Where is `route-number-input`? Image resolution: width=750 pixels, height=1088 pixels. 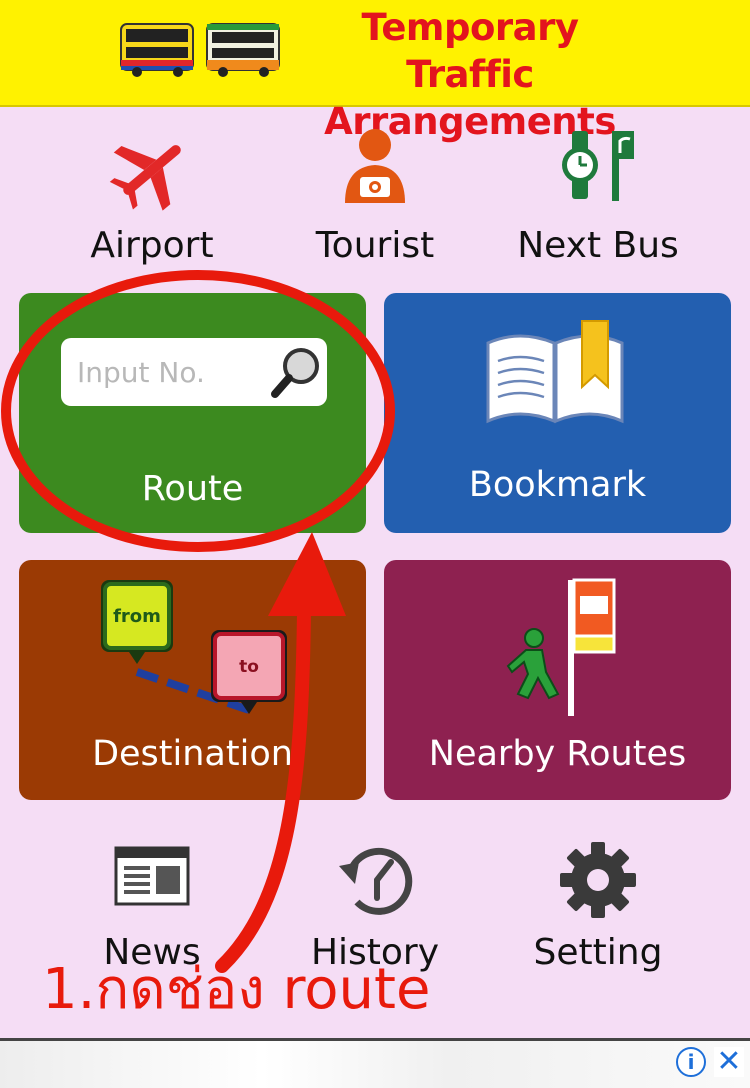 route-number-input is located at coordinates (167, 372).